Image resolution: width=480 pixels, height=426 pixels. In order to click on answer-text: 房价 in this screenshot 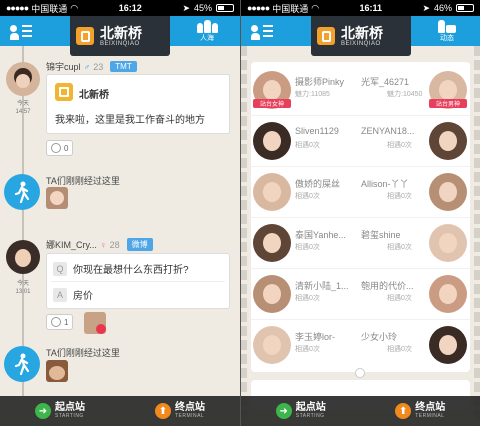, I will do `click(83, 296)`.